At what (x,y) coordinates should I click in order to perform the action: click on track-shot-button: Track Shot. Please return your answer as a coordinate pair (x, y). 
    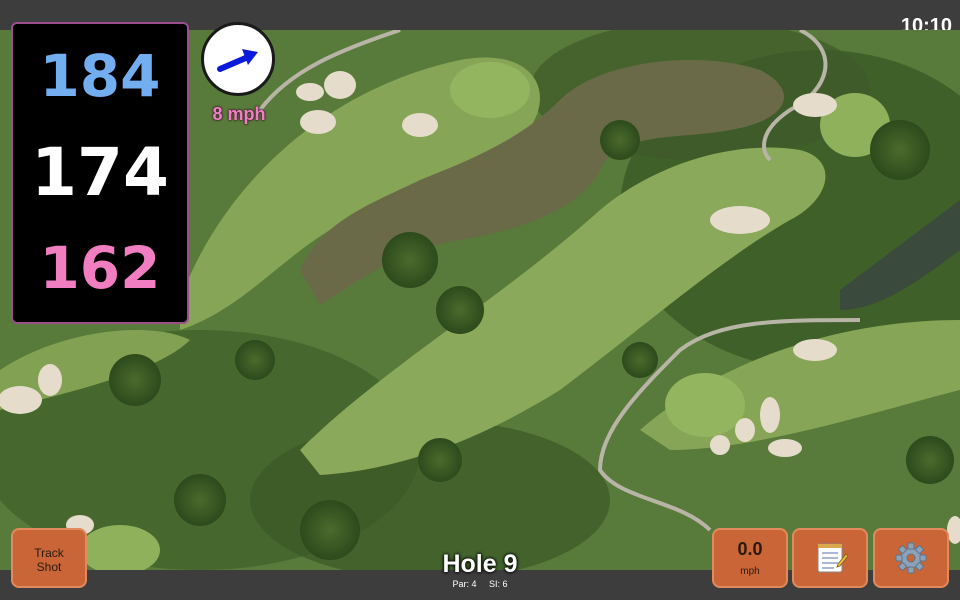
    Looking at the image, I should click on (49, 558).